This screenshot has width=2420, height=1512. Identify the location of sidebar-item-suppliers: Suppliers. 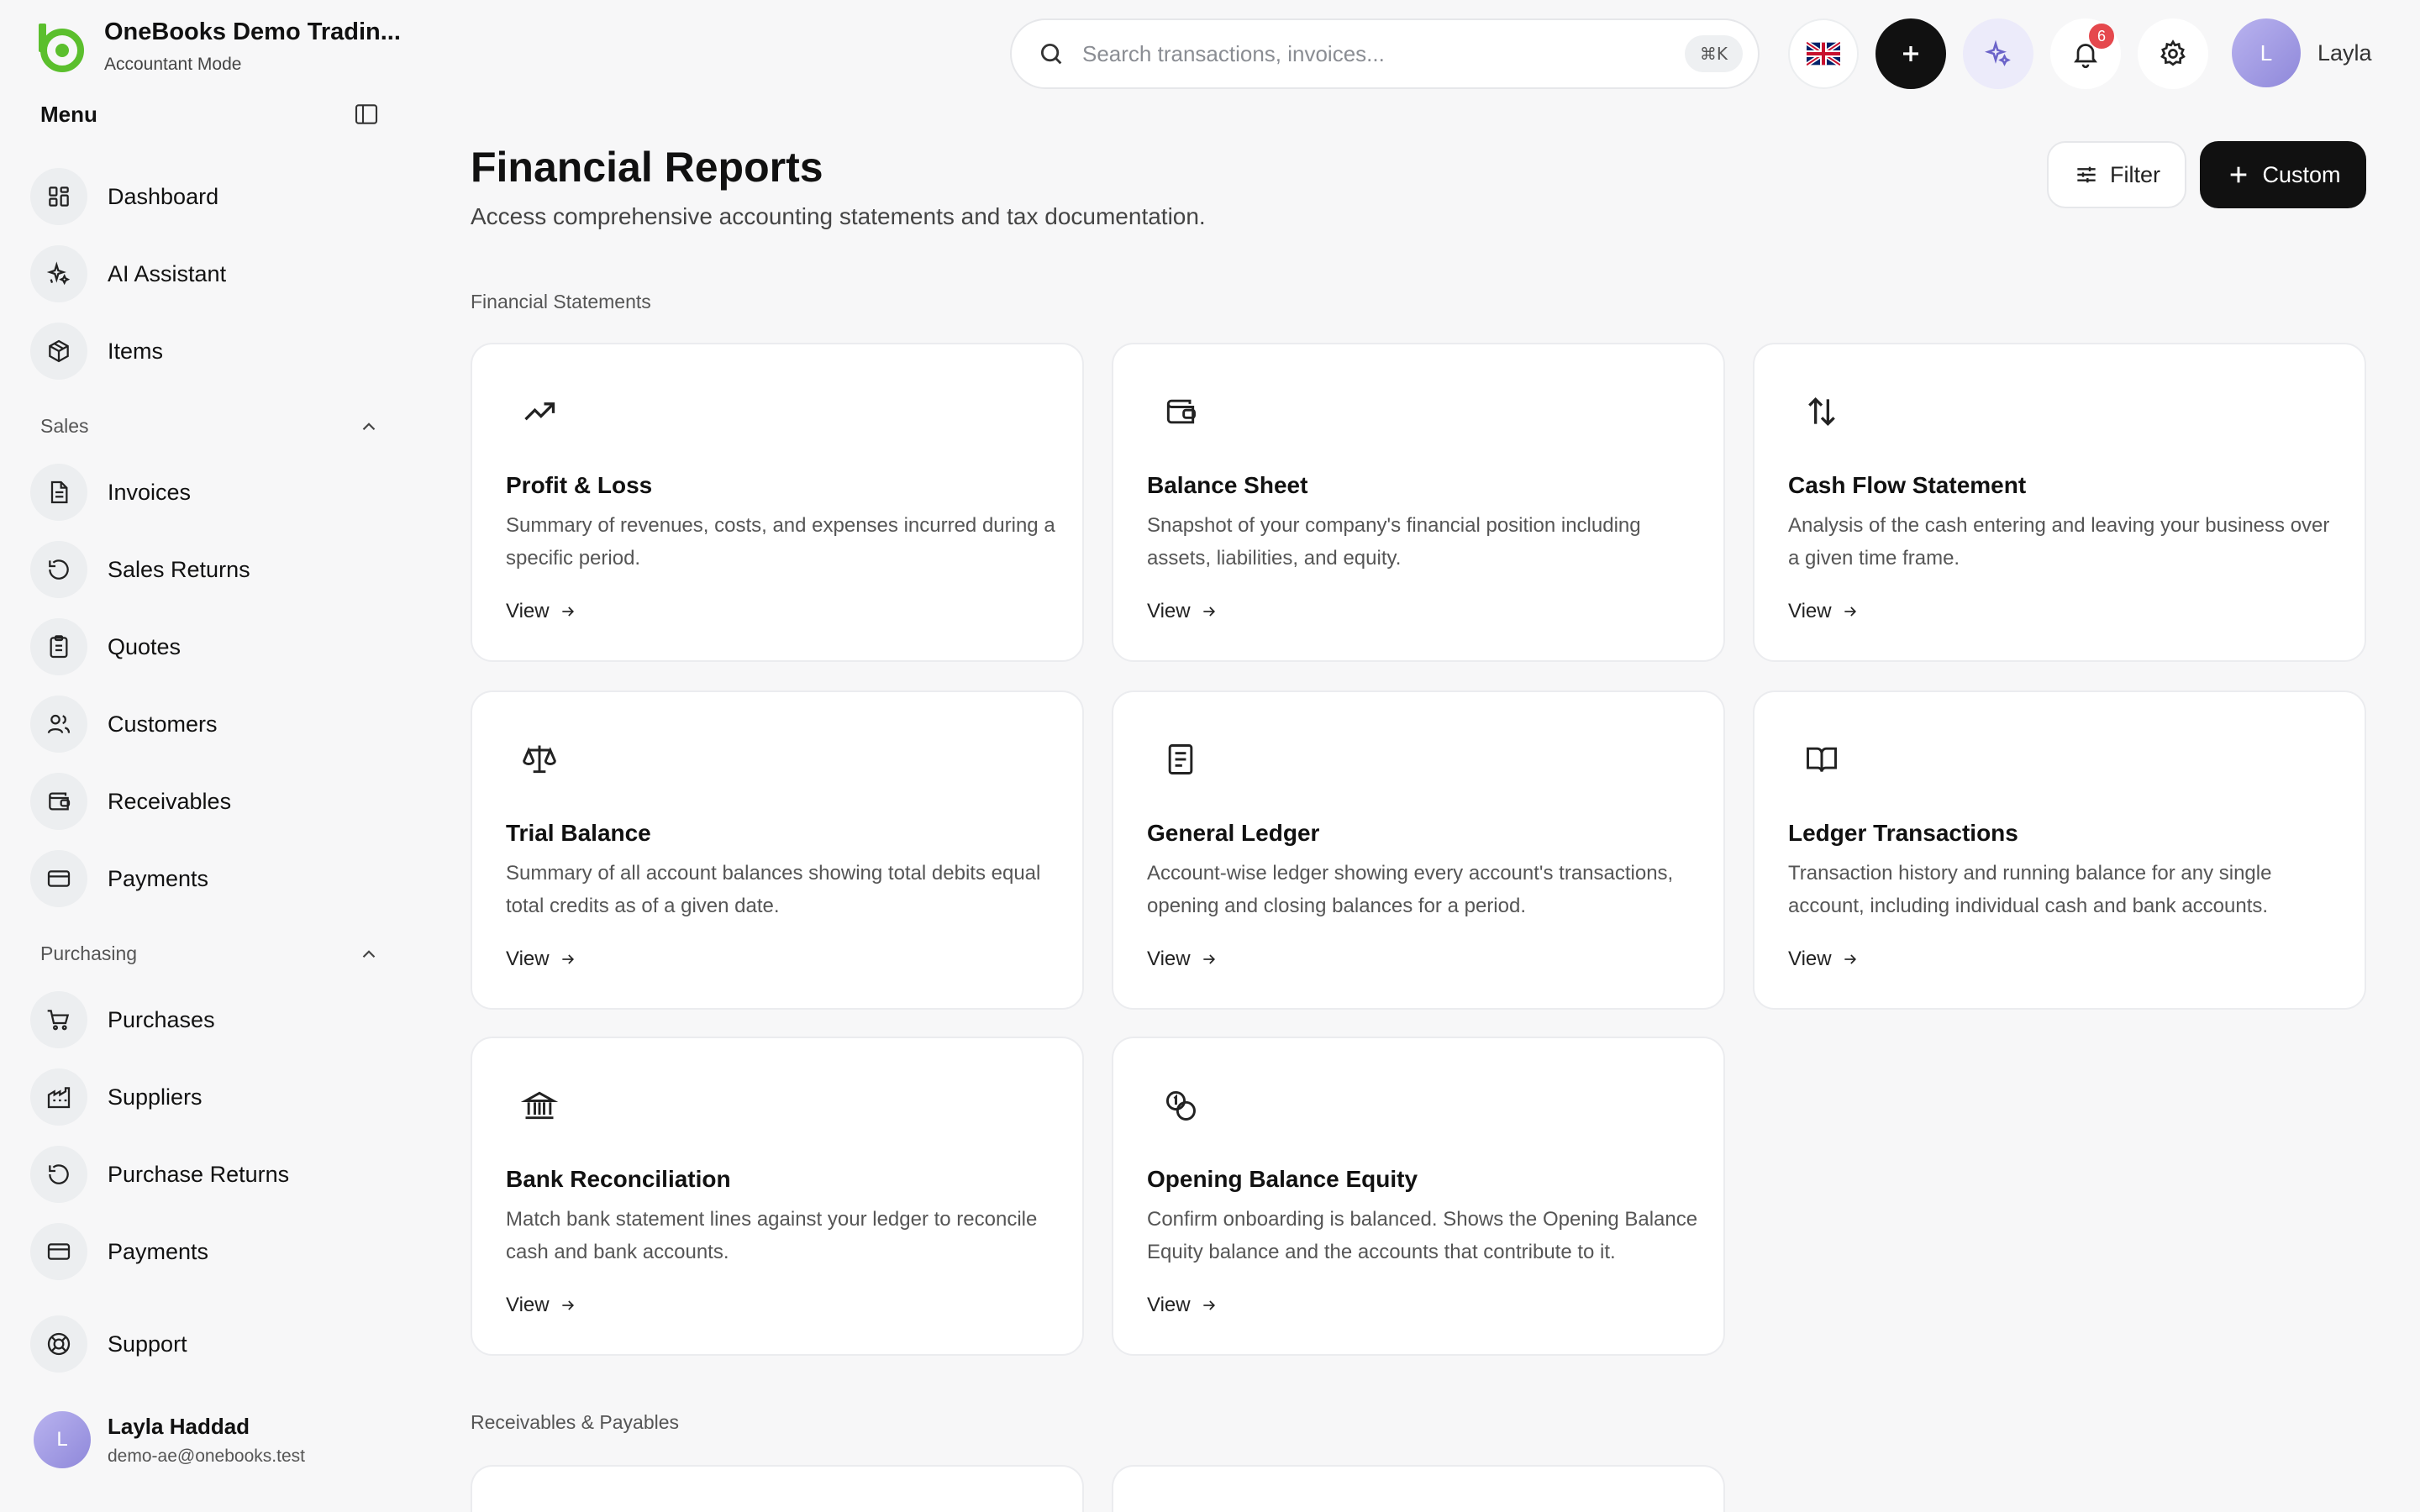
(116, 1097).